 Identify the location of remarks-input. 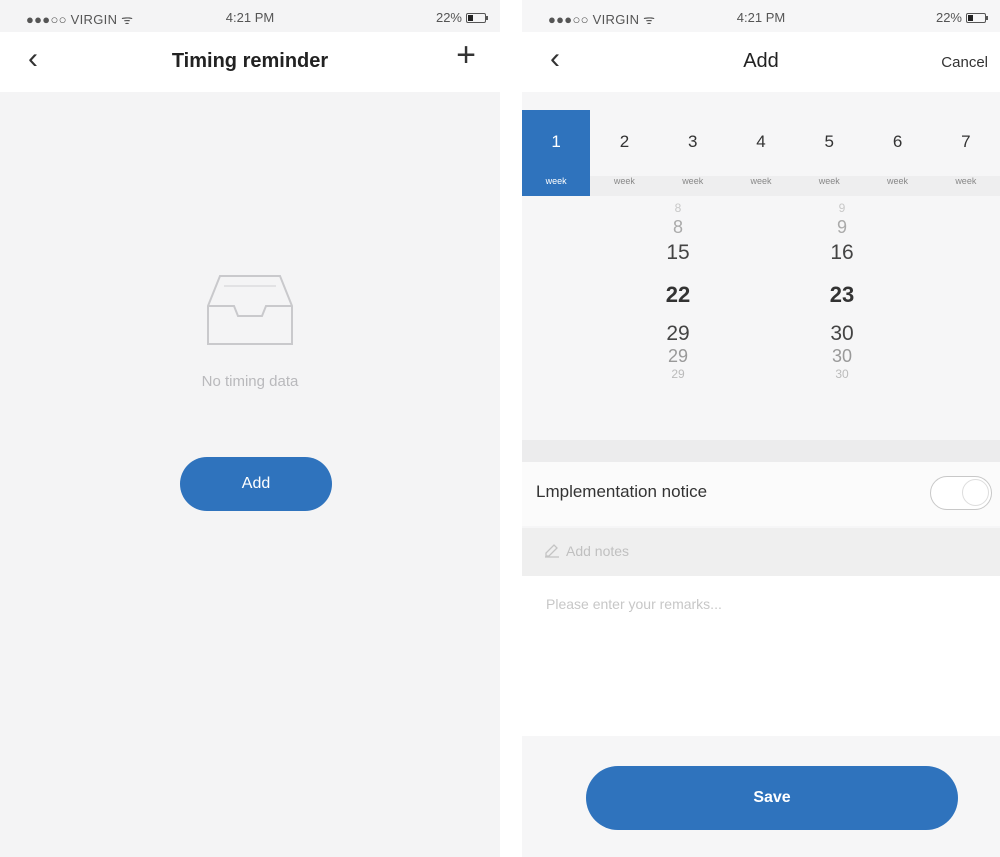
(761, 656).